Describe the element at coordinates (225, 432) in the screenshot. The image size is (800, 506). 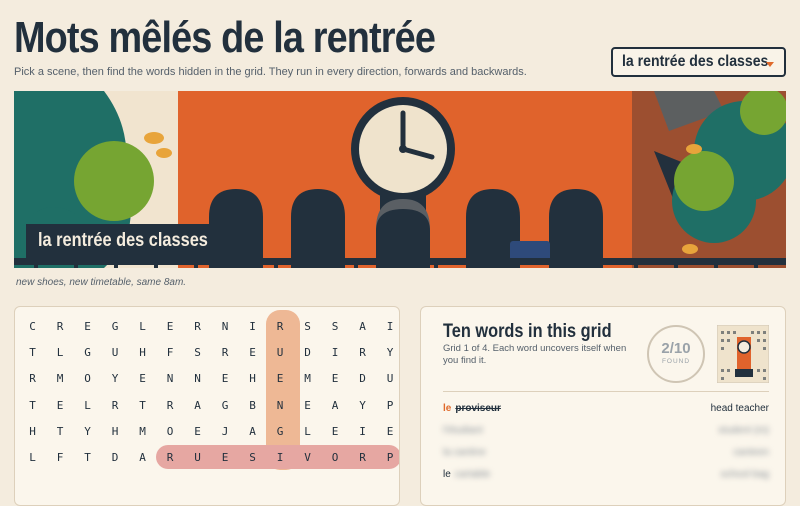
I see `grid-cell: J` at that location.